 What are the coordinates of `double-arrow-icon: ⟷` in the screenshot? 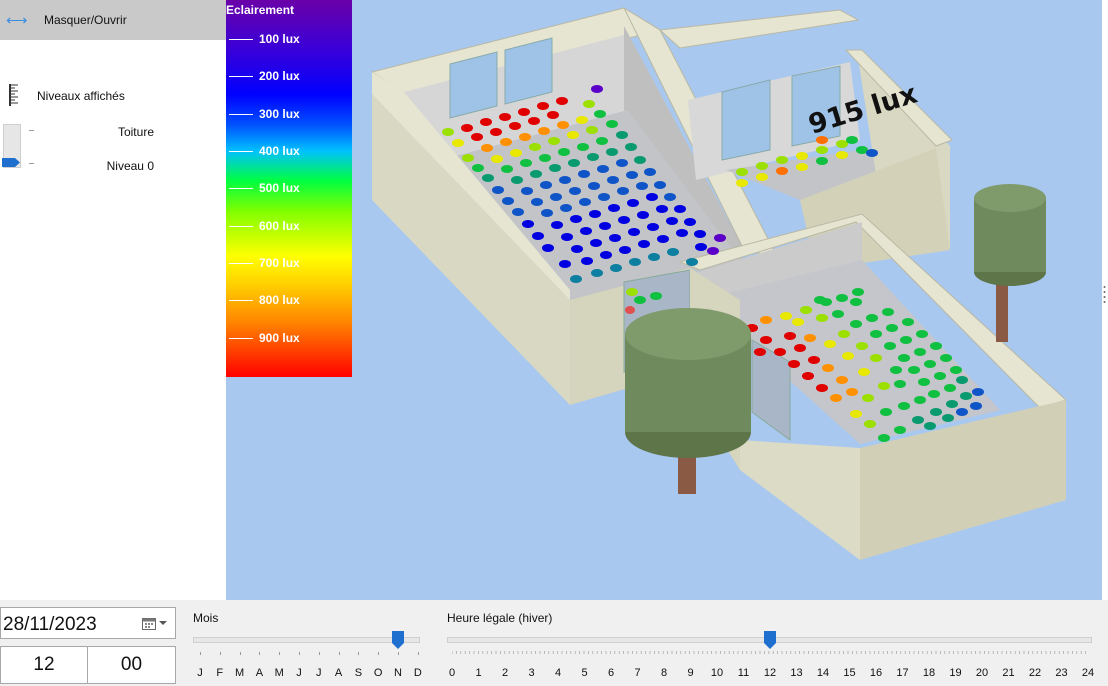 It's located at (17, 20).